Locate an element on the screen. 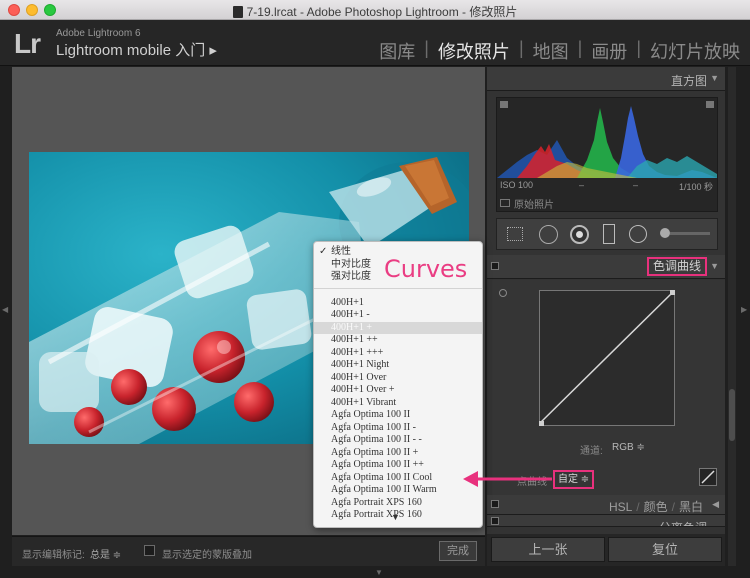  tone-curve-toggle is located at coordinates (495, 266).